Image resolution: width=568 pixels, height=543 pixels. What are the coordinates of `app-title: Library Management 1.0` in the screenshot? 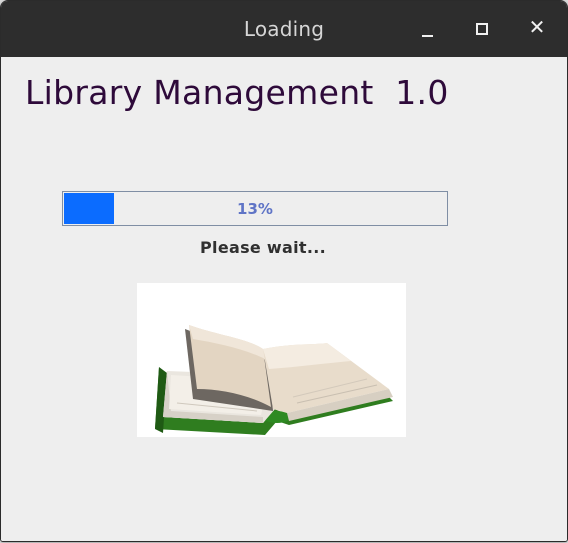 It's located at (237, 92).